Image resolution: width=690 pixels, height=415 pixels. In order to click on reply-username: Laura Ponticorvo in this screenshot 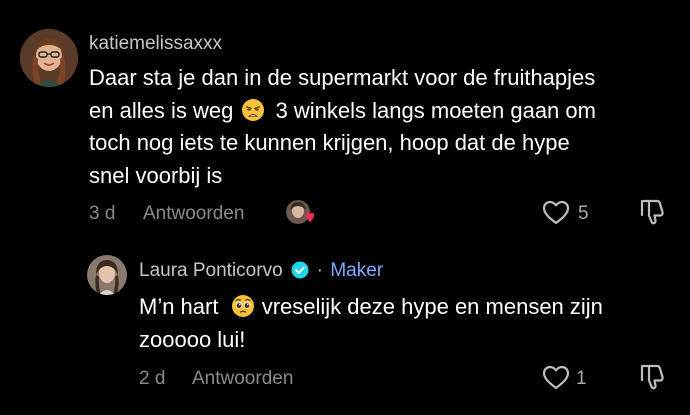, I will do `click(211, 270)`.